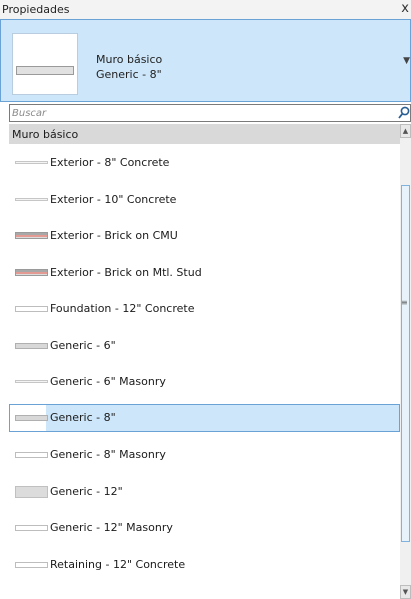  I want to click on type-item-label: Generic - 8", so click(83, 417).